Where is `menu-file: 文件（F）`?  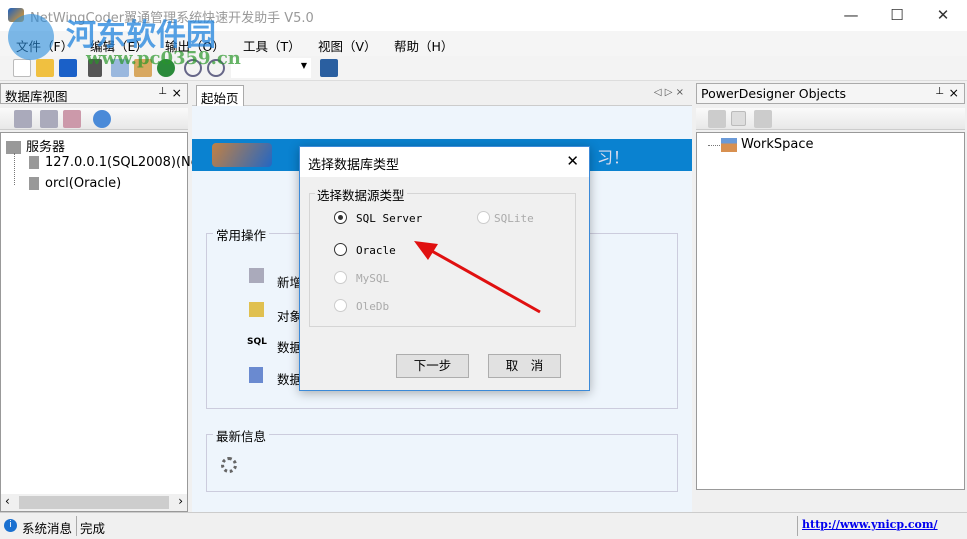
menu-file: 文件（F） is located at coordinates (44, 45).